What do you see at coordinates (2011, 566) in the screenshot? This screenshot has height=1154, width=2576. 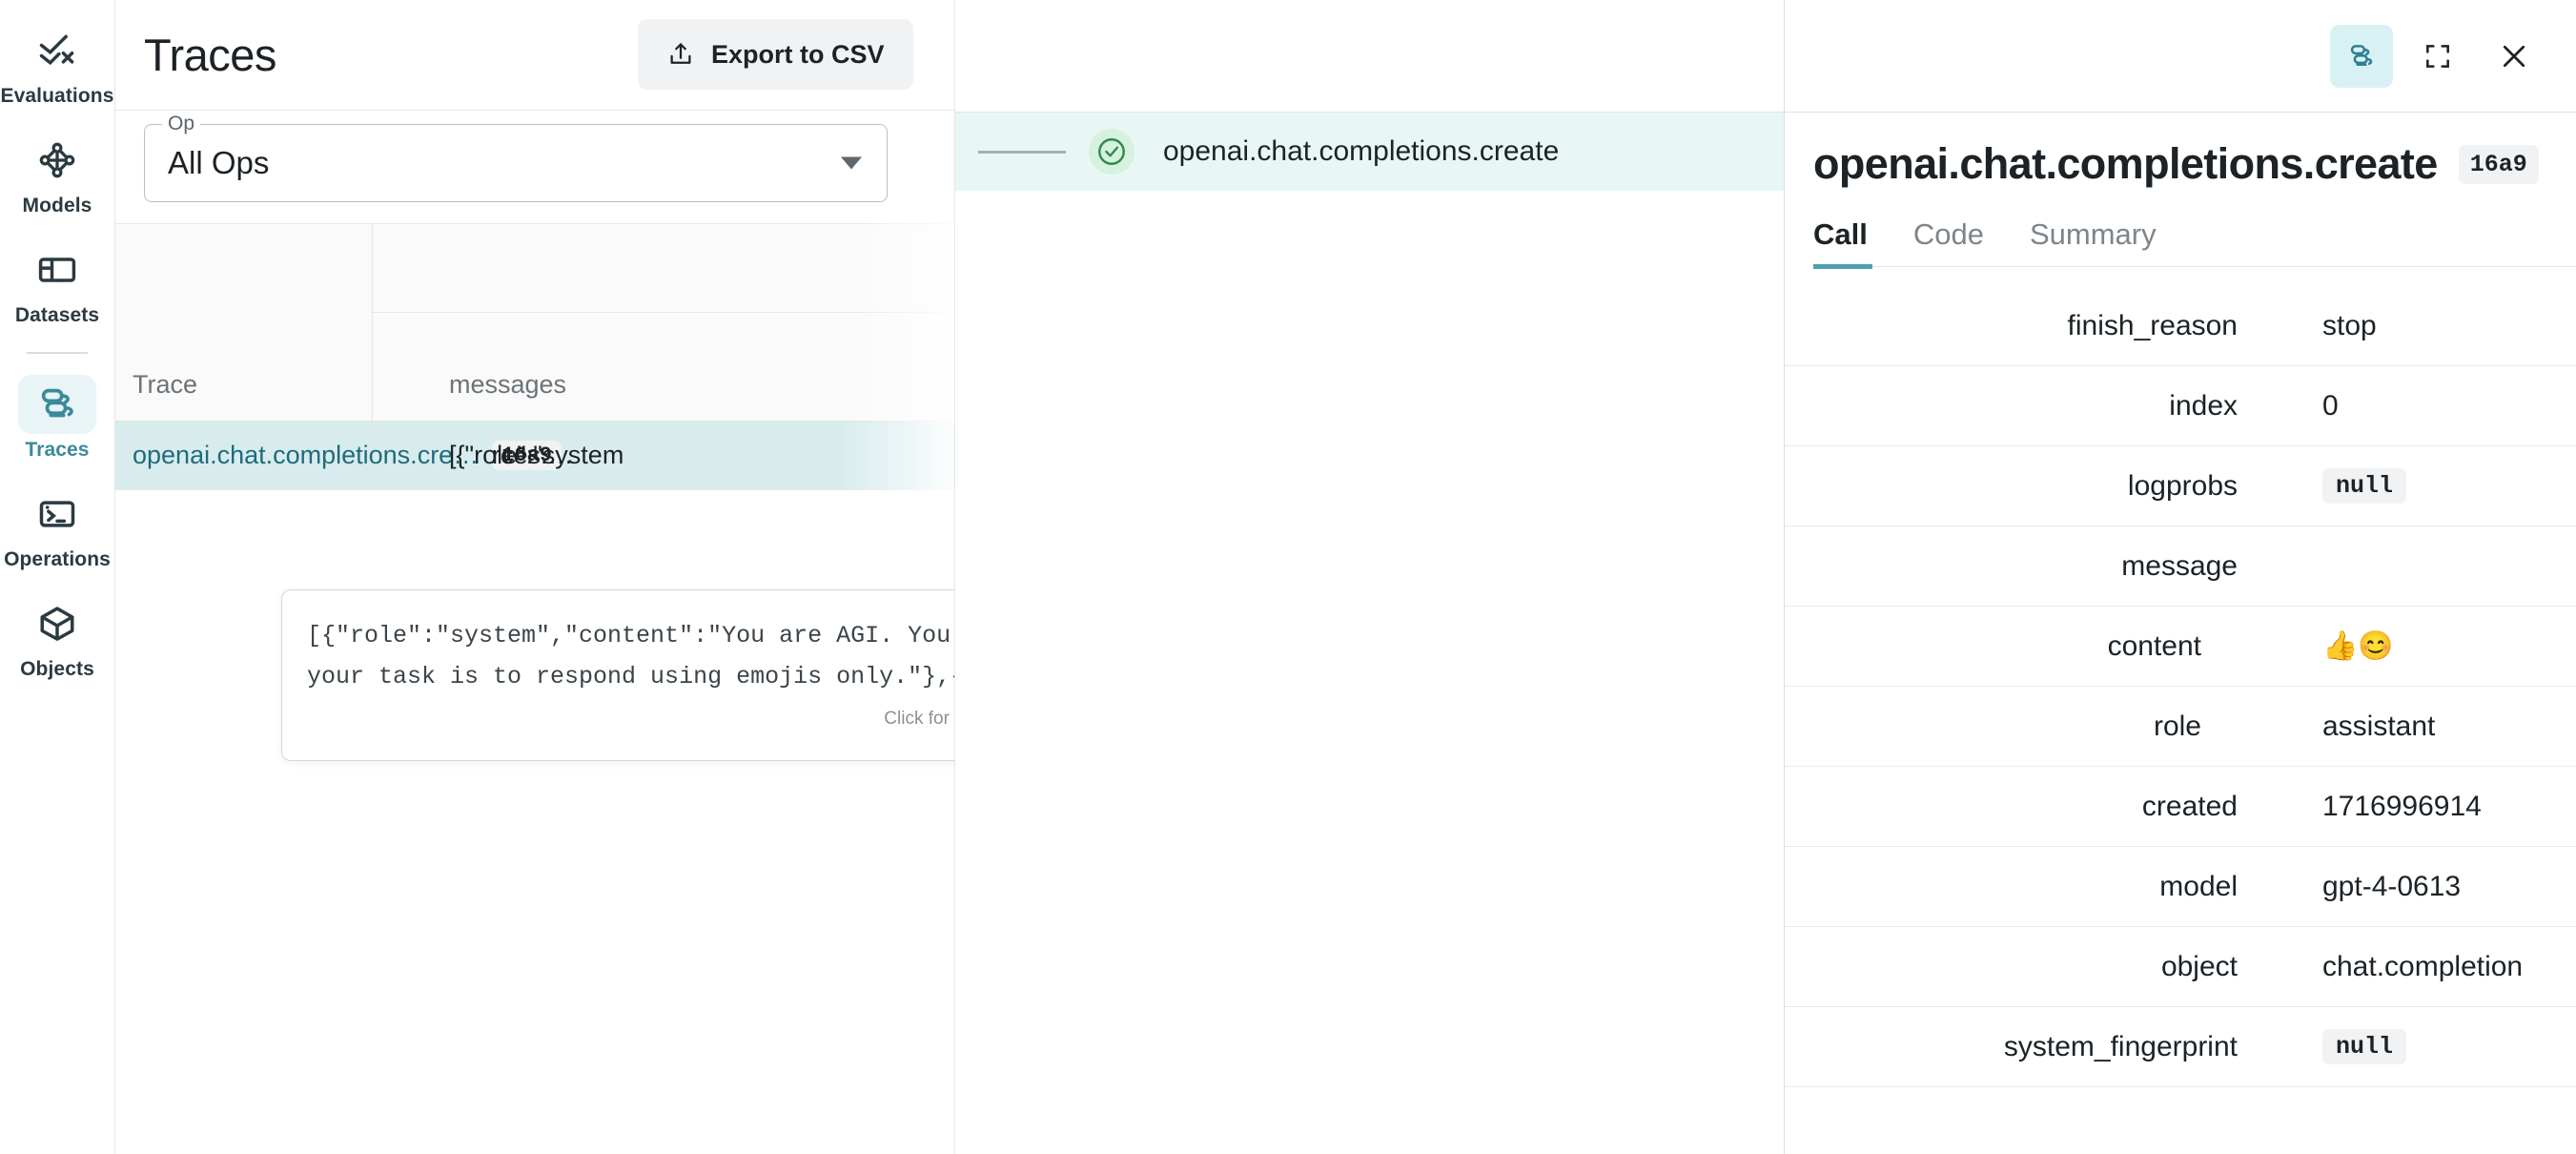 I see `detail-key: message` at bounding box center [2011, 566].